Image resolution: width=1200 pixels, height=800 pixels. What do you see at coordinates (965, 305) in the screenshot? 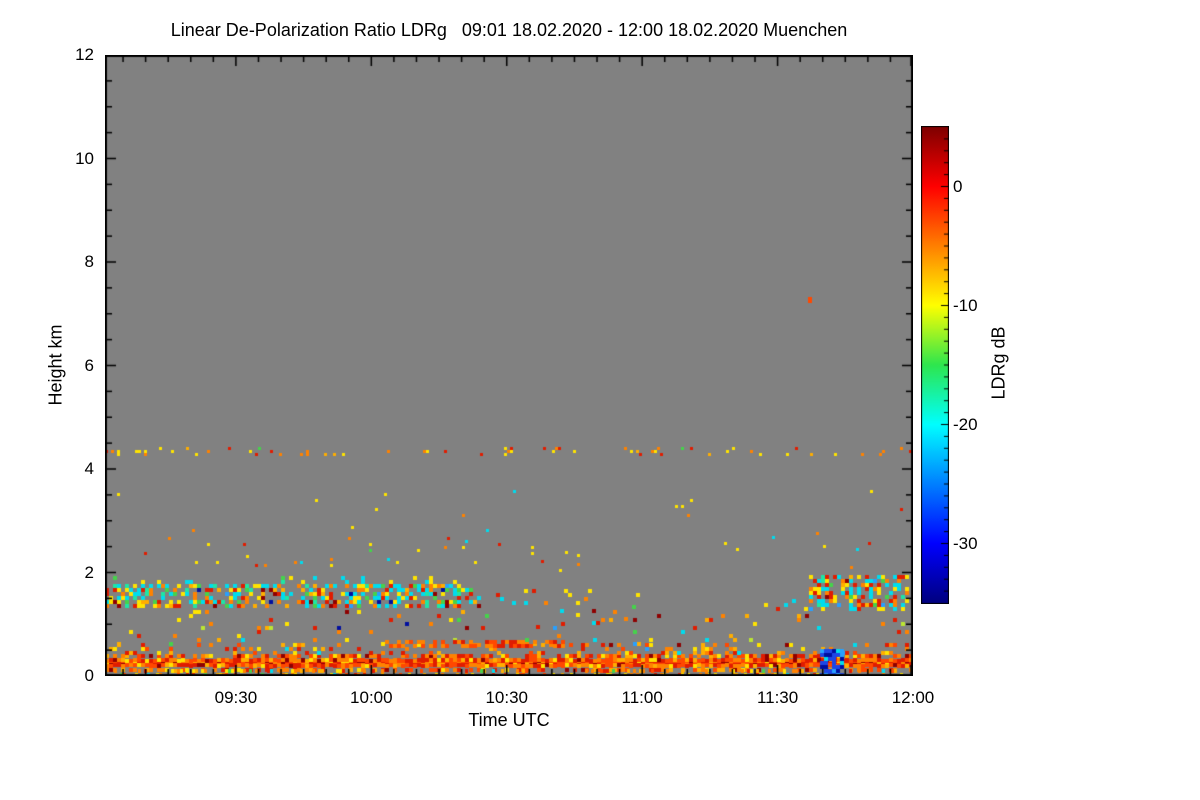
I see `colorbar-tick-label: -10` at bounding box center [965, 305].